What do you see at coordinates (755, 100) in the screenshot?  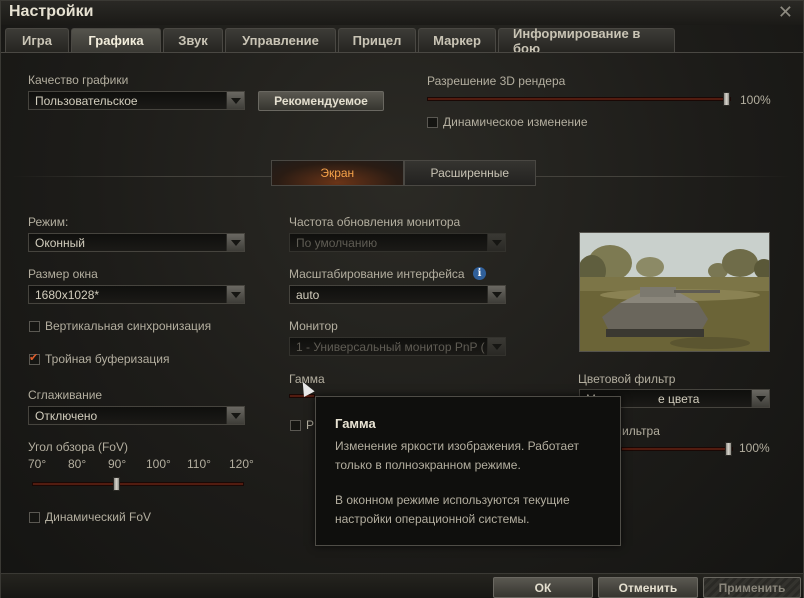 I see `render-value: 100%` at bounding box center [755, 100].